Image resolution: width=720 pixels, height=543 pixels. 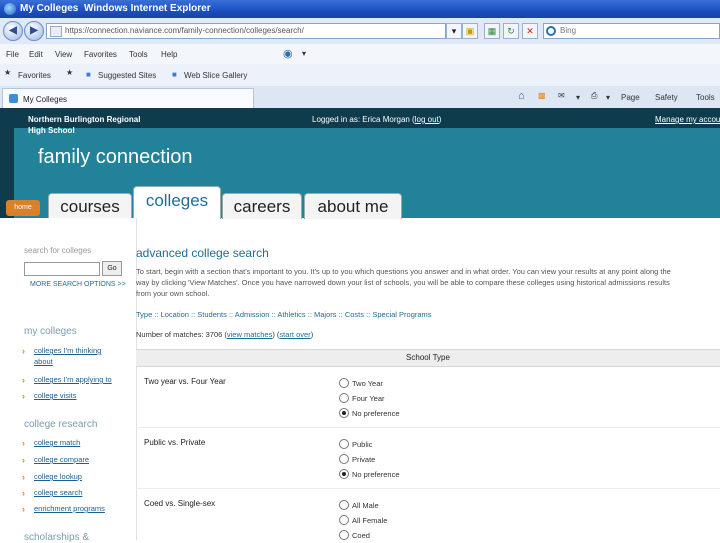 What do you see at coordinates (36, 54) in the screenshot?
I see `menu-edit: Edit` at bounding box center [36, 54].